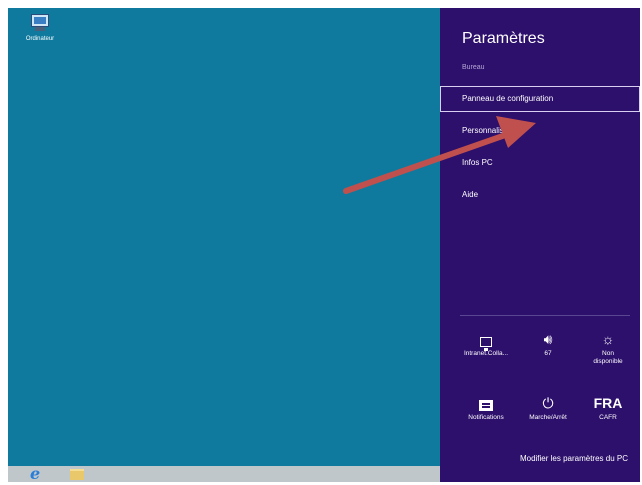  I want to click on quick-setting-volume: 🔊︎ 67, so click(548, 344).